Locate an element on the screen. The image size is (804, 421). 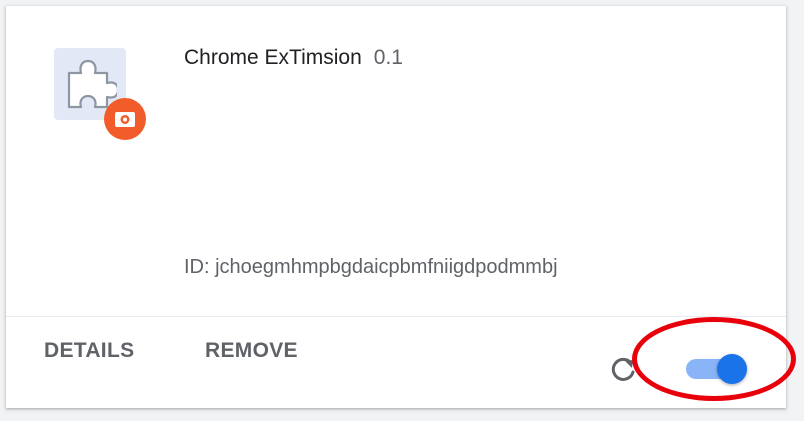
details-button: DETAILS is located at coordinates (89, 351).